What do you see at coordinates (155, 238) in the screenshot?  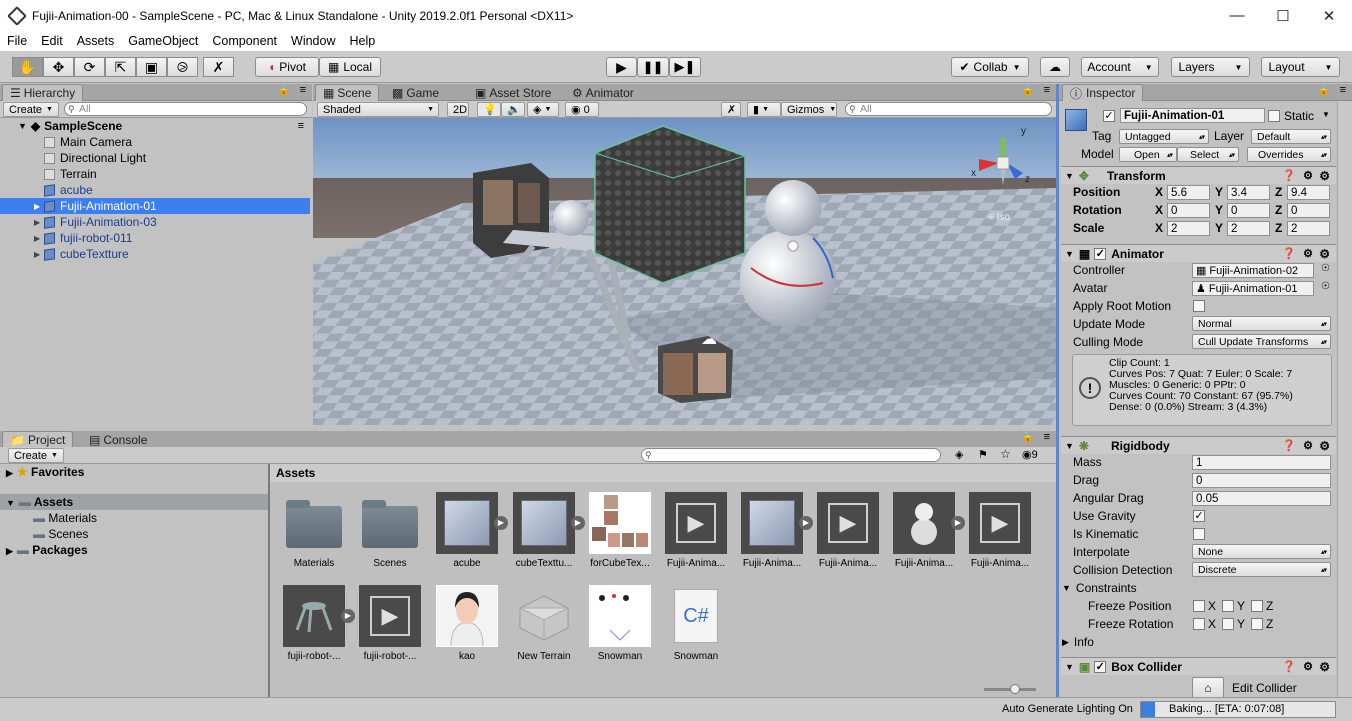 I see `hierarchy-row: ▶ fujii-robot-011` at bounding box center [155, 238].